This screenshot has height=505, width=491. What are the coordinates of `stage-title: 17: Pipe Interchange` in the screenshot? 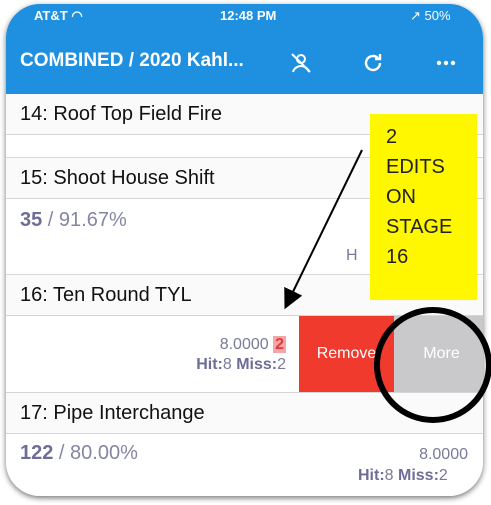 It's located at (244, 413).